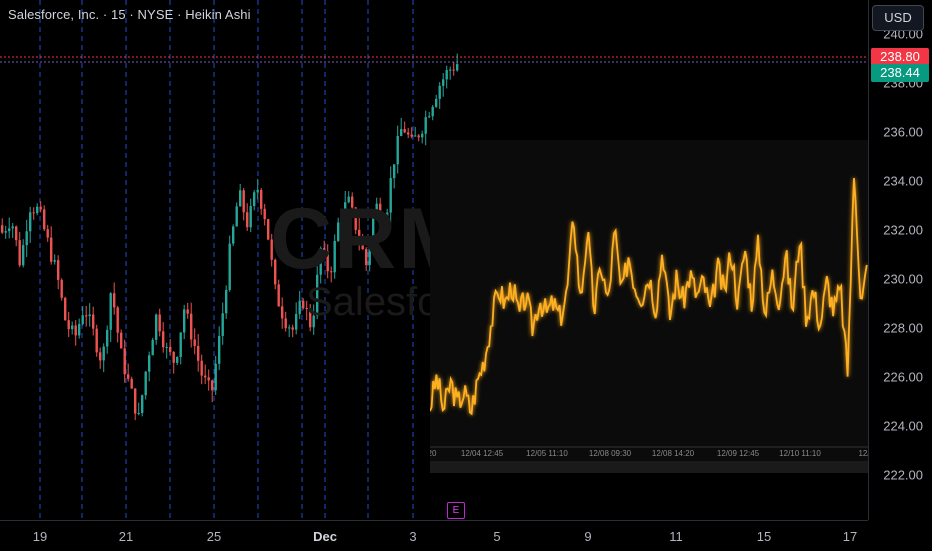  What do you see at coordinates (800, 453) in the screenshot?
I see `overlay-x-label: 12/10 11:10` at bounding box center [800, 453].